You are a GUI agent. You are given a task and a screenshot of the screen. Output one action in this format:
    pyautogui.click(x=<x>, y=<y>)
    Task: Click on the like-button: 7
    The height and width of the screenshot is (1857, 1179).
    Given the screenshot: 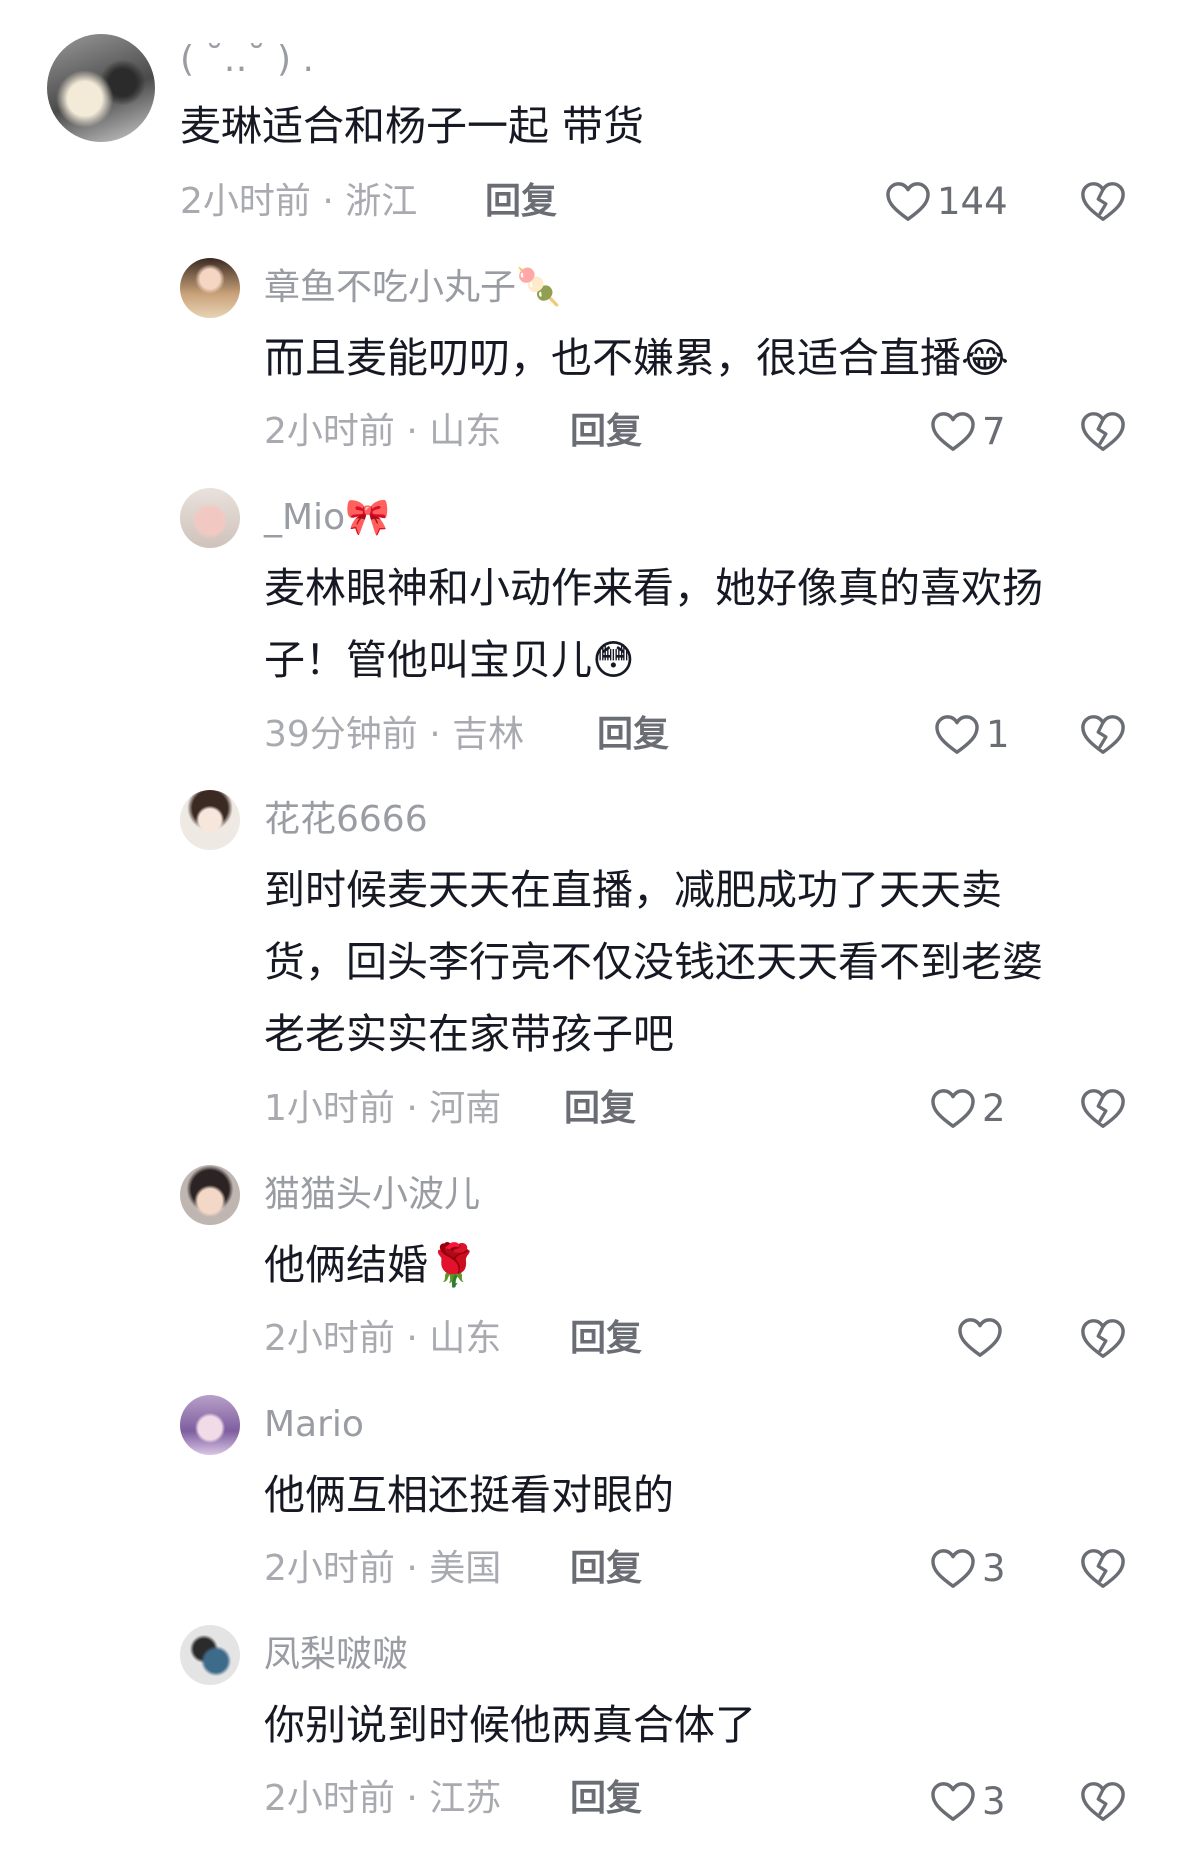 What is the action you would take?
    pyautogui.click(x=968, y=432)
    